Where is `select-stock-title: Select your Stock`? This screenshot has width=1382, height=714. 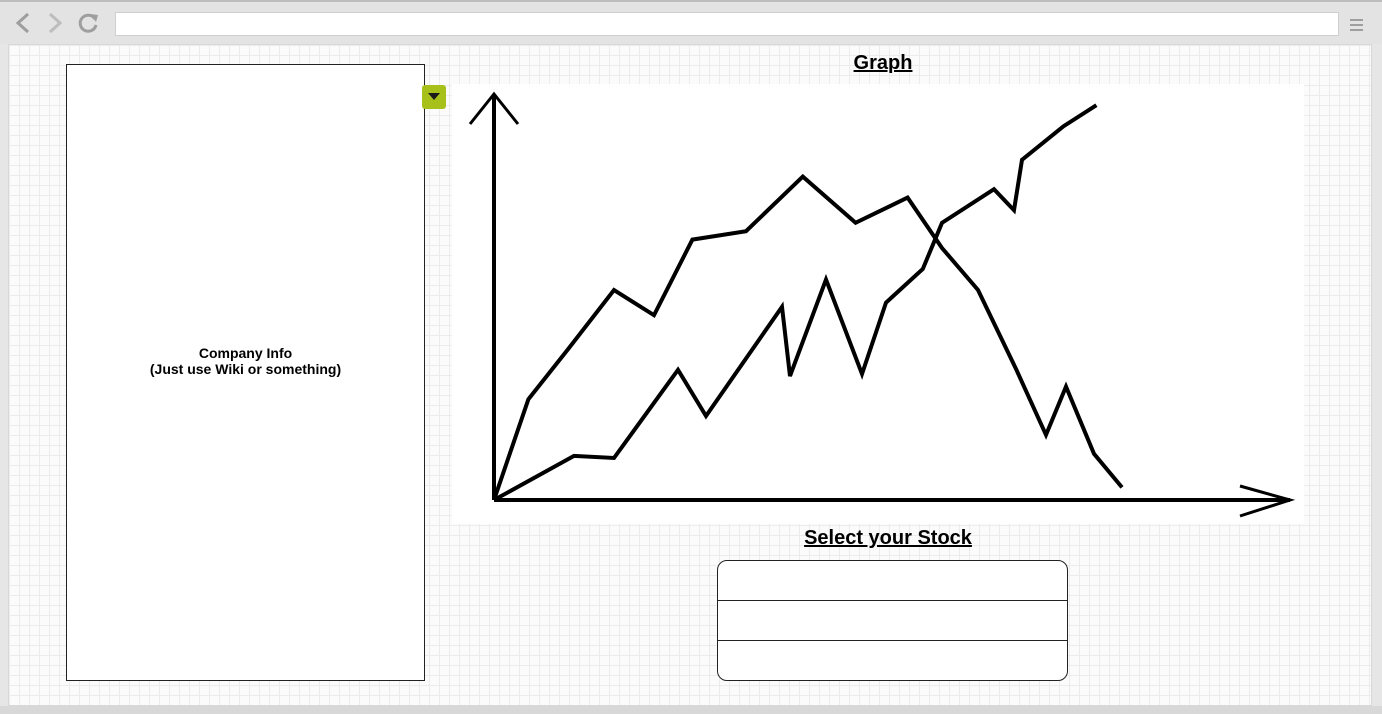 select-stock-title: Select your Stock is located at coordinates (888, 538).